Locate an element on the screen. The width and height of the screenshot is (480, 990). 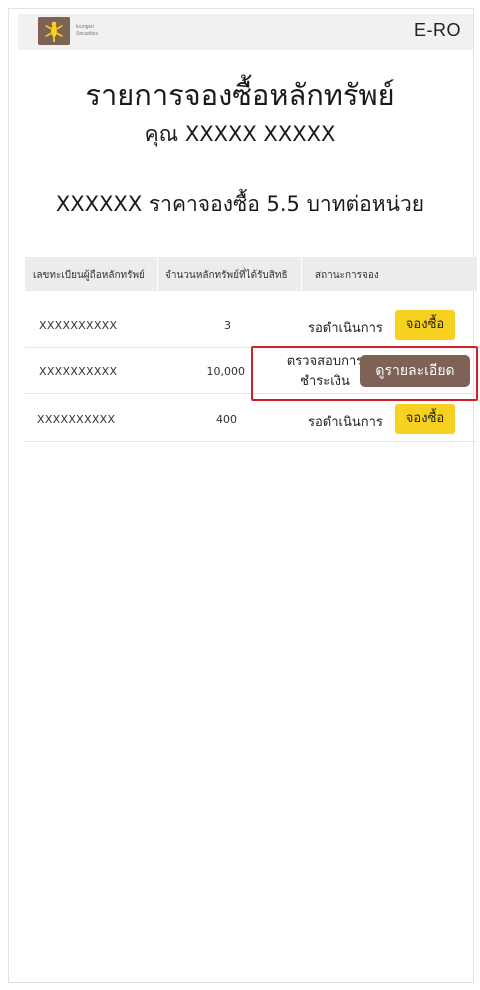
logo-line-2: Securities is located at coordinates (87, 34).